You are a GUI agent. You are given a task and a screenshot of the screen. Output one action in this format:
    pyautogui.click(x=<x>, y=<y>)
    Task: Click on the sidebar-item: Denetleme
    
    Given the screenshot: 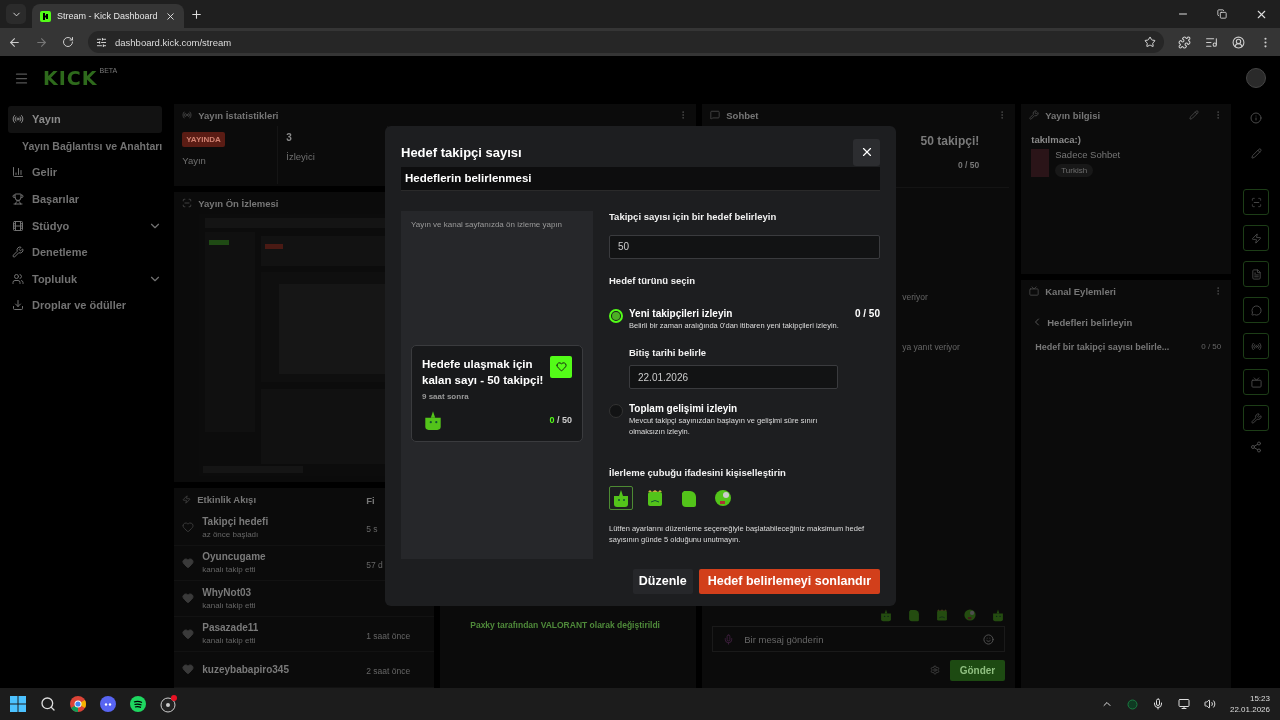 What is the action you would take?
    pyautogui.click(x=85, y=252)
    